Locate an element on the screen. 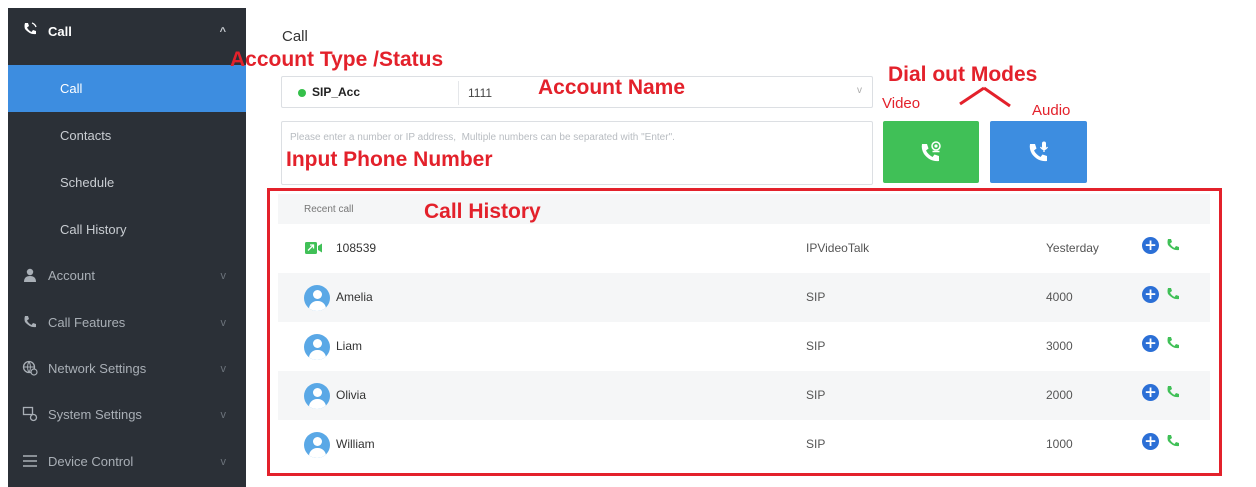 This screenshot has width=1256, height=487. history-header-label: Recent call is located at coordinates (329, 209).